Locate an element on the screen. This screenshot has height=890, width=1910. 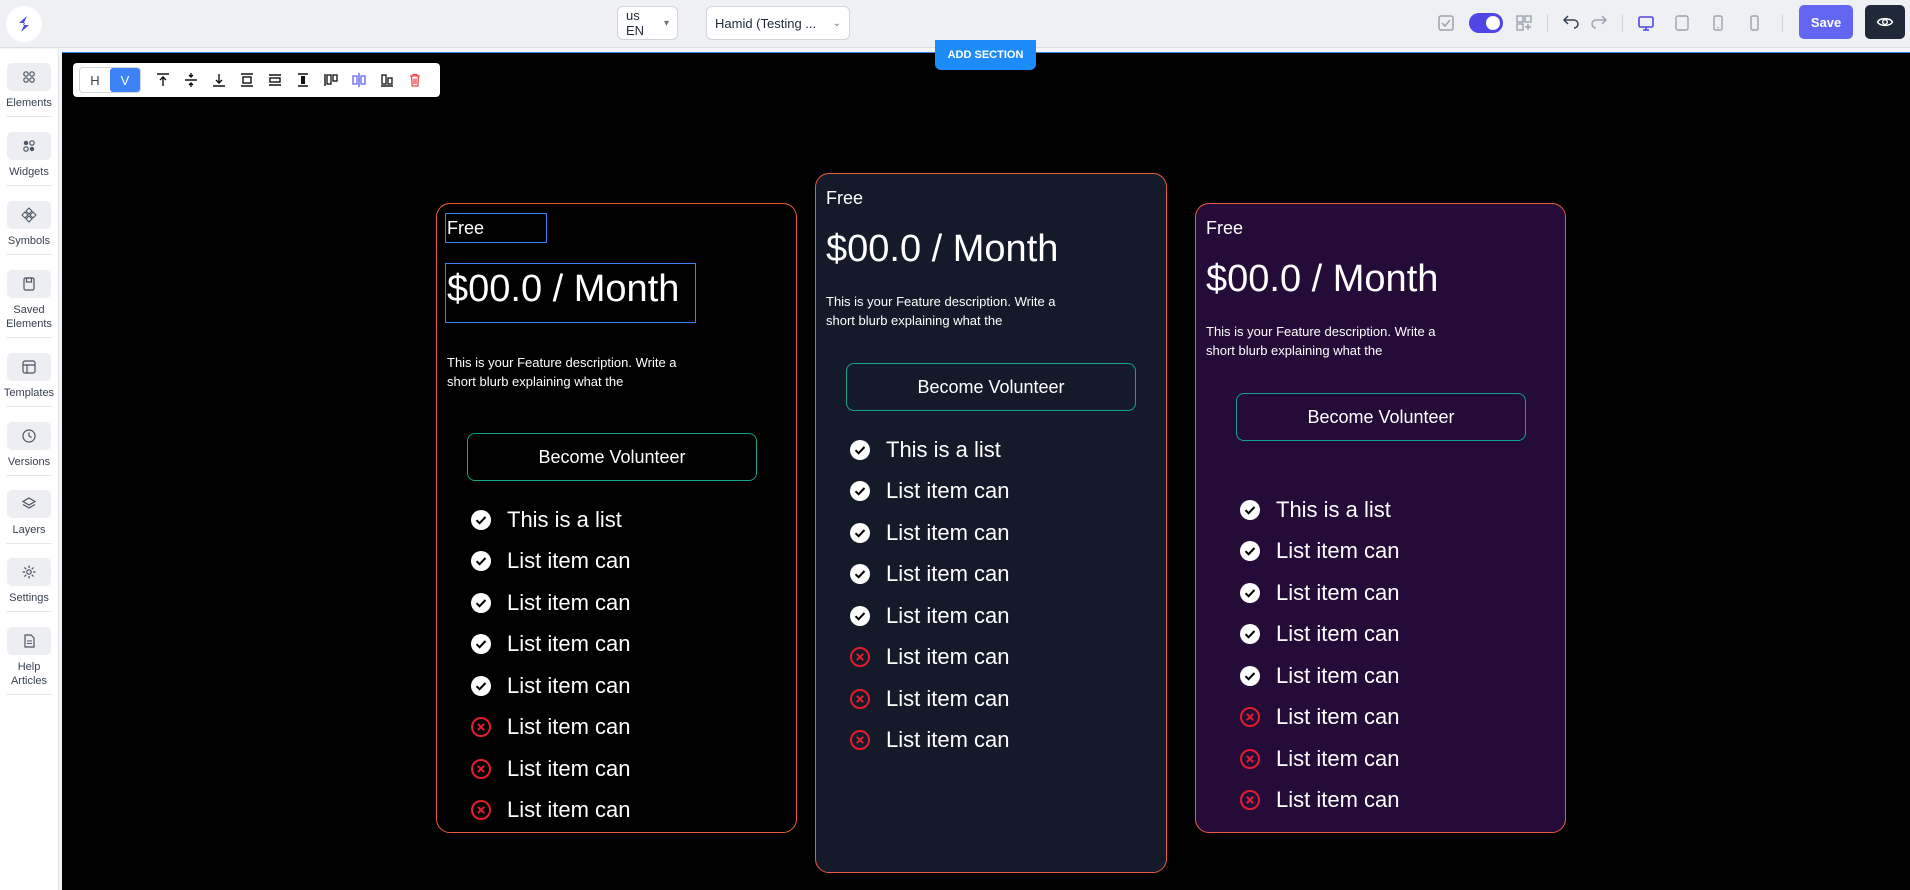
sidebar-item-settings: Settings is located at coordinates (29, 585).